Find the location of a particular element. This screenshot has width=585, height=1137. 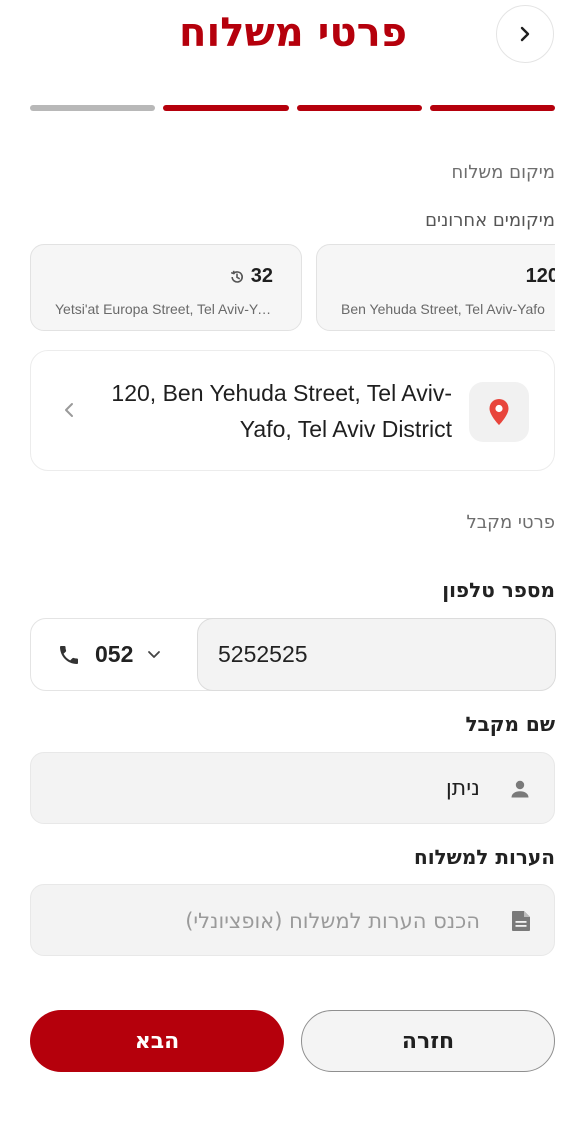

delivery-notes-input: הכנס הערות למשלוח (אופציונלי) is located at coordinates (292, 920).